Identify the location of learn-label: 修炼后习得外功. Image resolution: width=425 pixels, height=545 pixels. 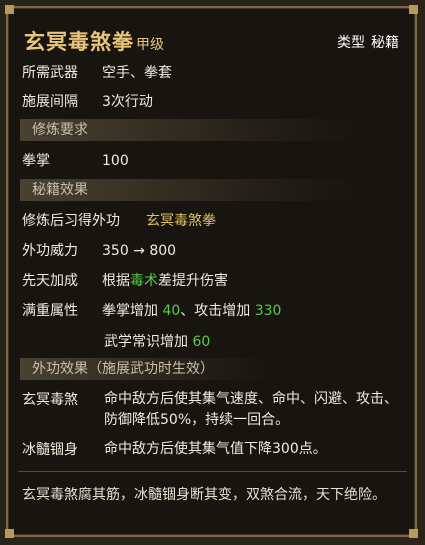
(71, 221).